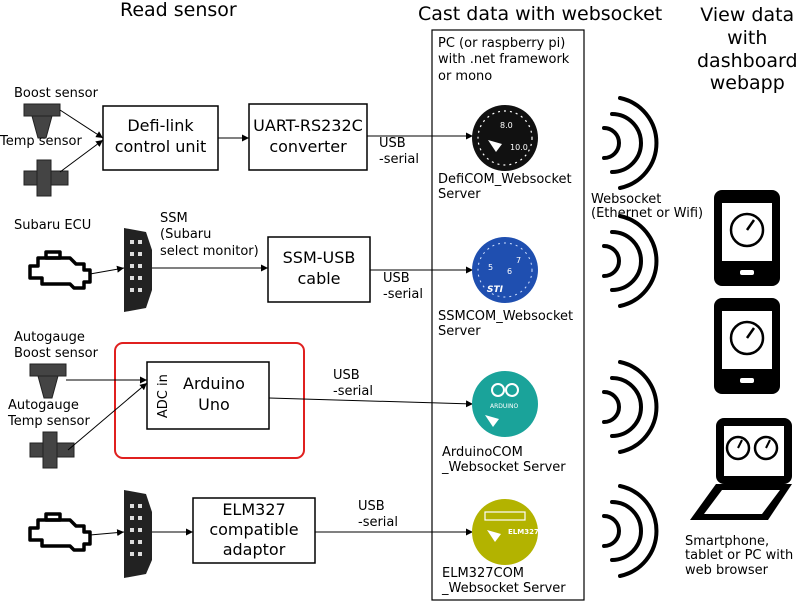 This screenshot has width=800, height=601. I want to click on autogauge-temp-sensor-icon, so click(52, 450).